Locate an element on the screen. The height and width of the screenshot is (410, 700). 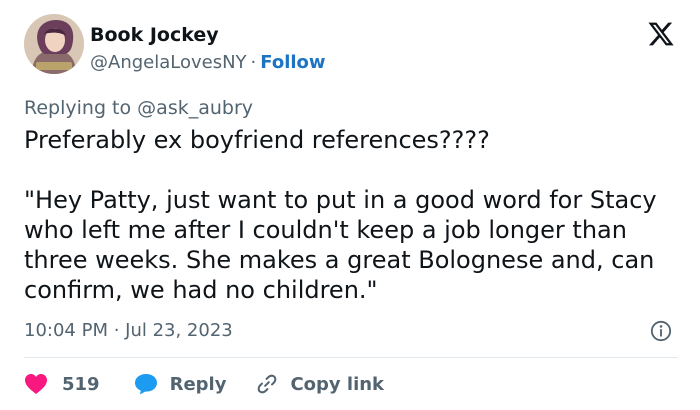
follow-button: Follow is located at coordinates (292, 62).